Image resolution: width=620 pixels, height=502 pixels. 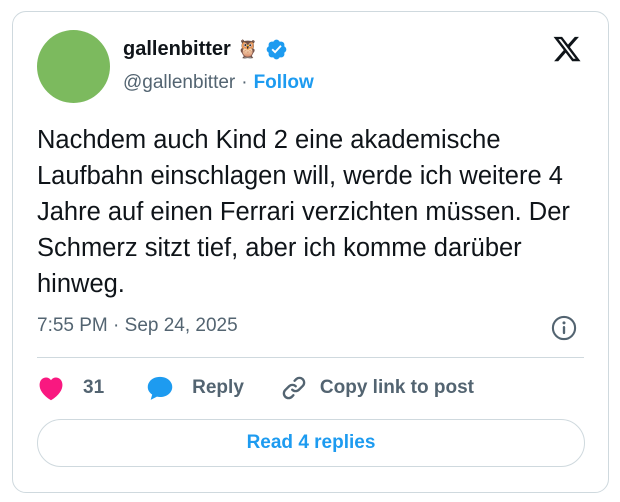 What do you see at coordinates (564, 328) in the screenshot?
I see `info-icon` at bounding box center [564, 328].